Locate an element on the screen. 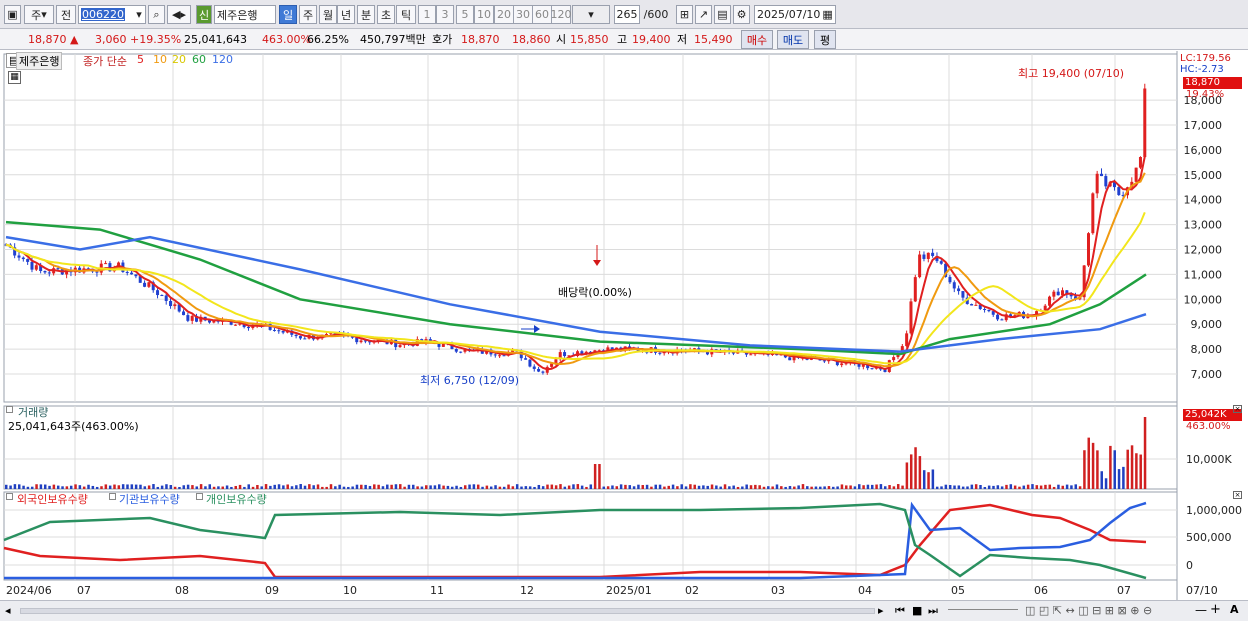 The width and height of the screenshot is (1248, 621). period-minute-tab: 분 is located at coordinates (366, 14).